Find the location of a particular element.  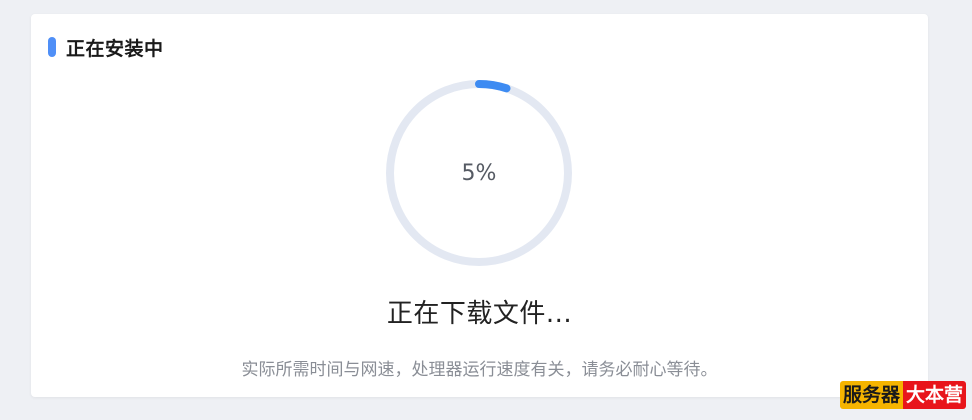

hint-text: 实际所需时间与网速，处理器运行速度有关，请务必耐心等待。 is located at coordinates (479, 370).